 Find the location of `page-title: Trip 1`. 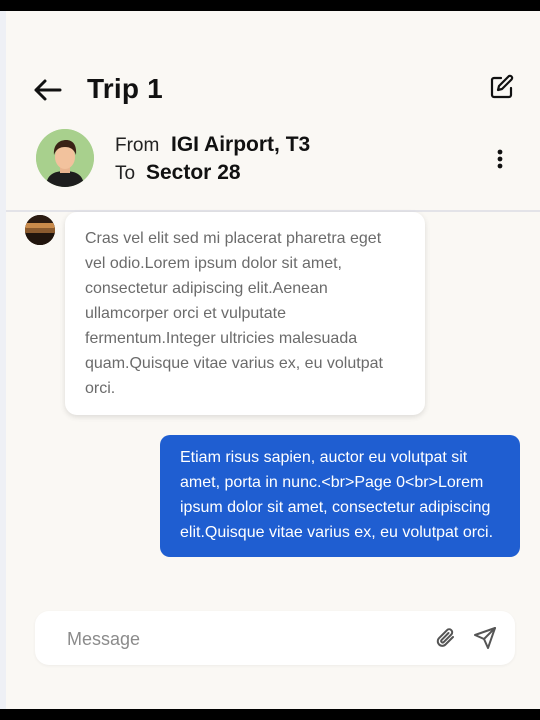

page-title: Trip 1 is located at coordinates (125, 88).